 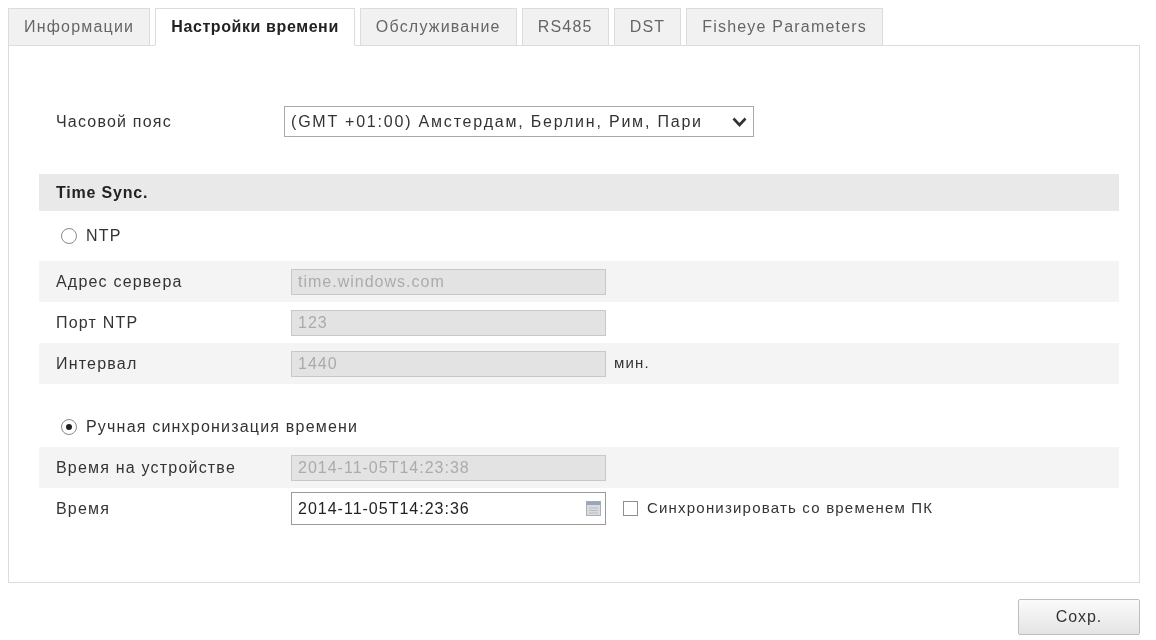 I want to click on field-label: Интервал, so click(x=97, y=363).